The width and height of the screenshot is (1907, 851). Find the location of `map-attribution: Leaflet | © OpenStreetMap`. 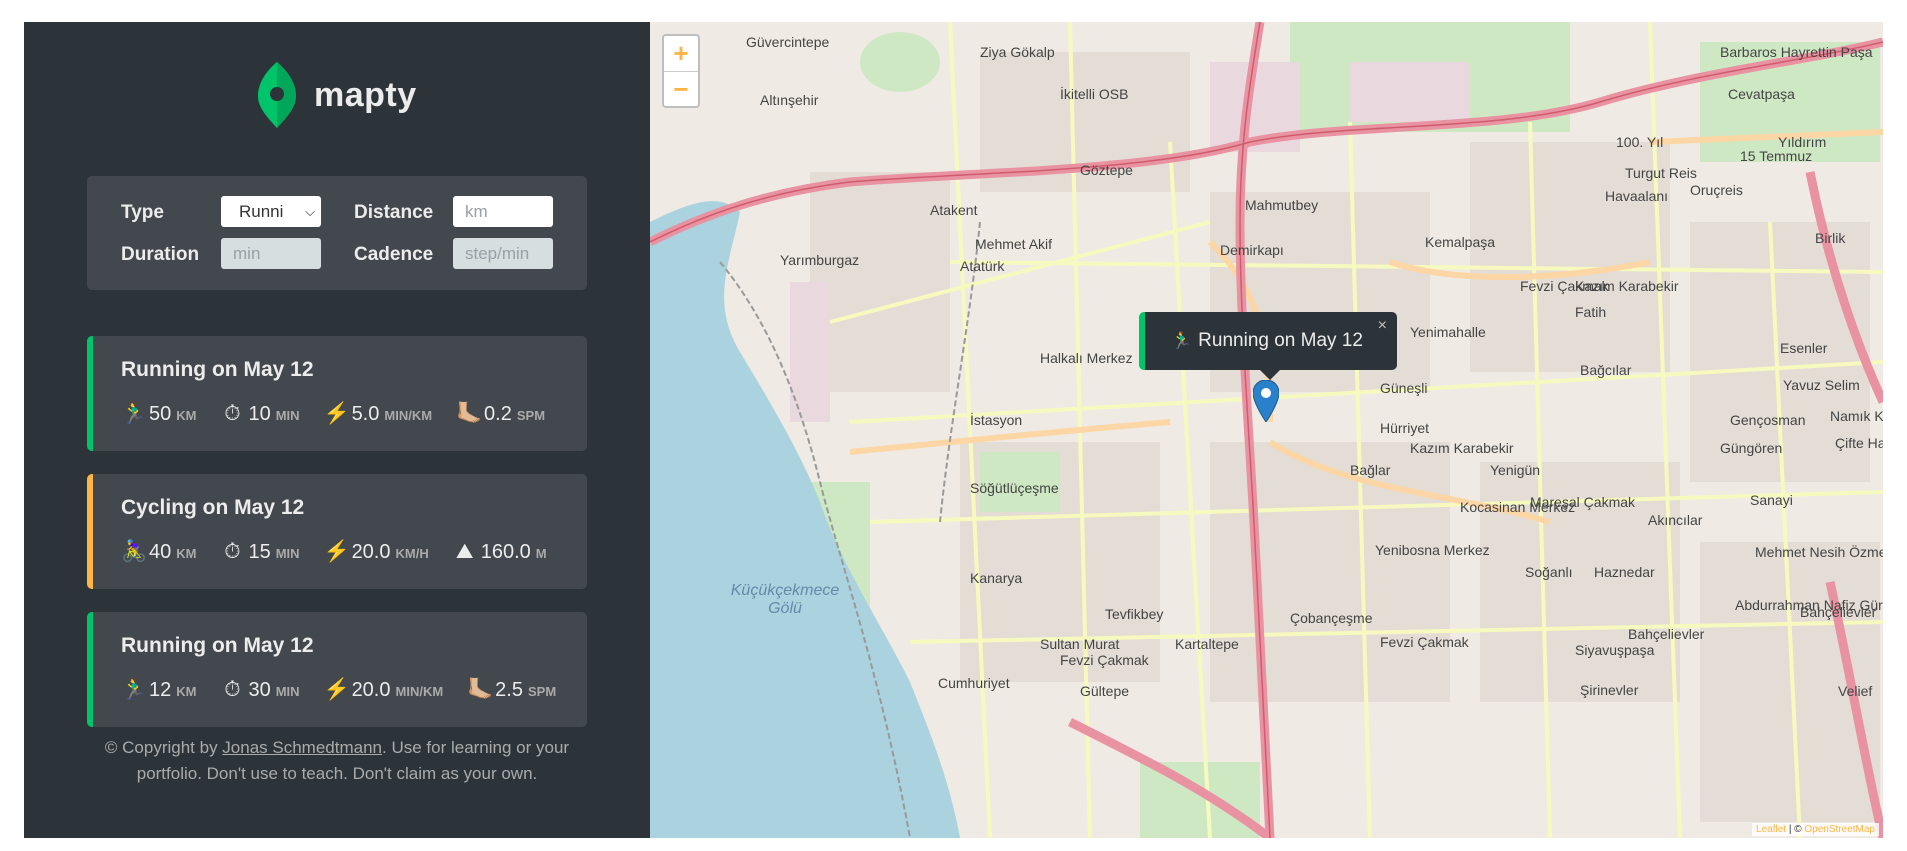

map-attribution: Leaflet | © OpenStreetMap is located at coordinates (1815, 829).